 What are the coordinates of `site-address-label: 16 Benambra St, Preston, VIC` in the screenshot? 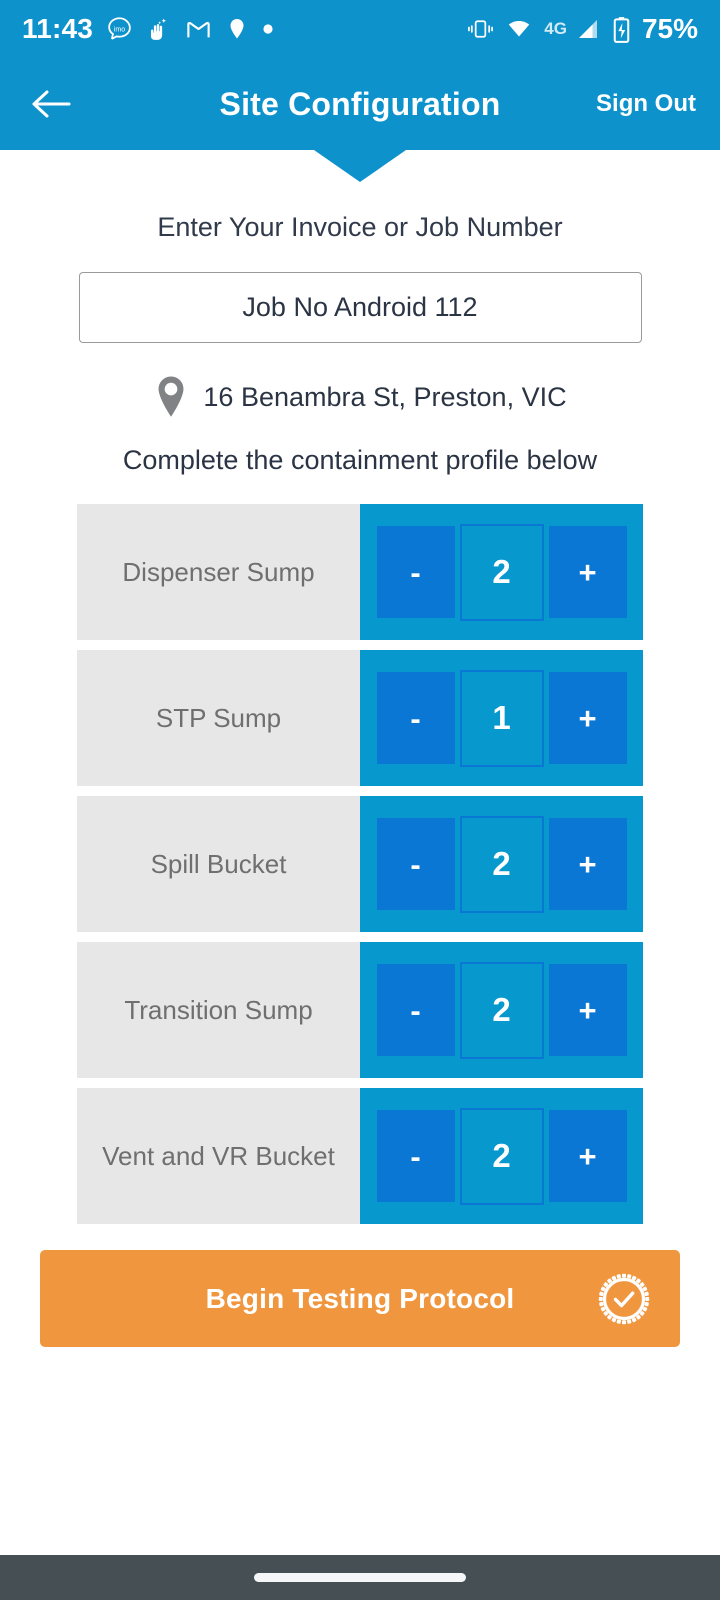 It's located at (385, 396).